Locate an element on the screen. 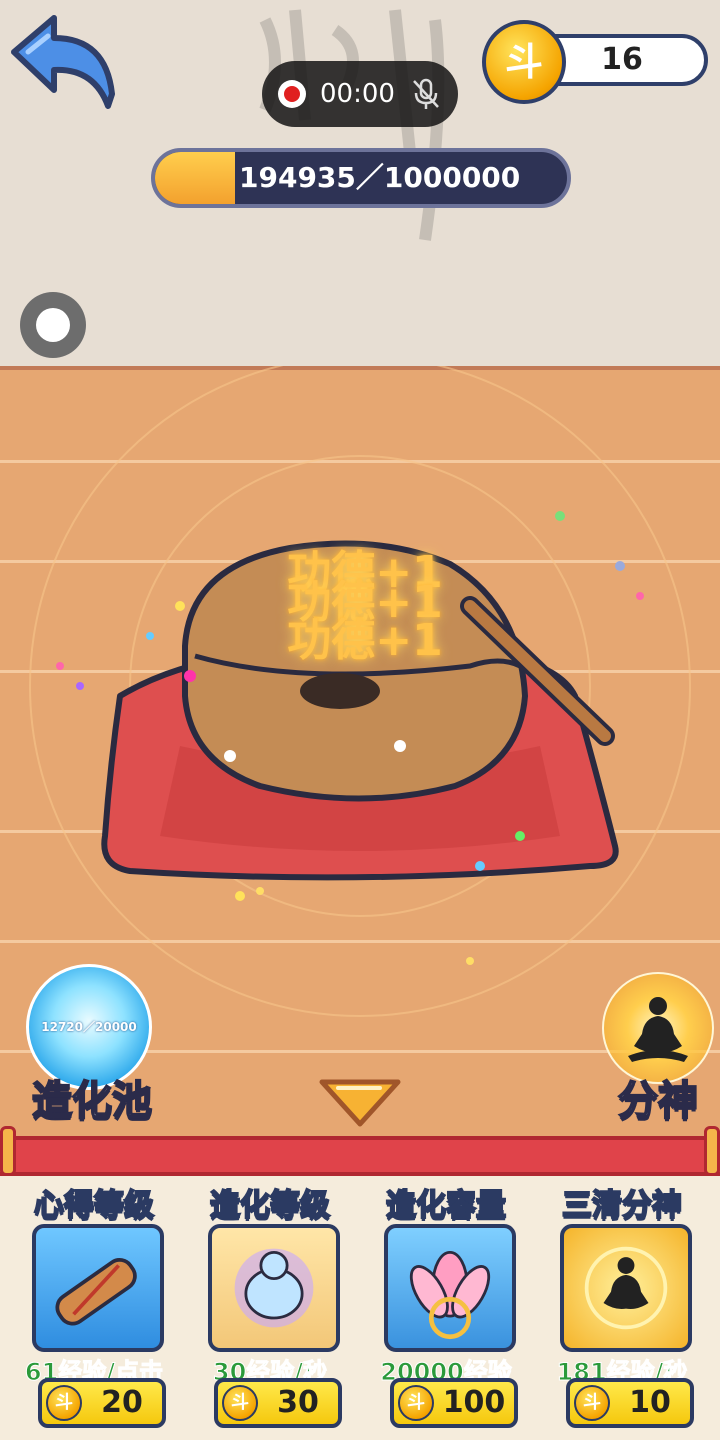 The height and width of the screenshot is (1440, 720). upgrade-card-creation-level: 造化等级 30经验/秒 斗 30 is located at coordinates (270, 1308).